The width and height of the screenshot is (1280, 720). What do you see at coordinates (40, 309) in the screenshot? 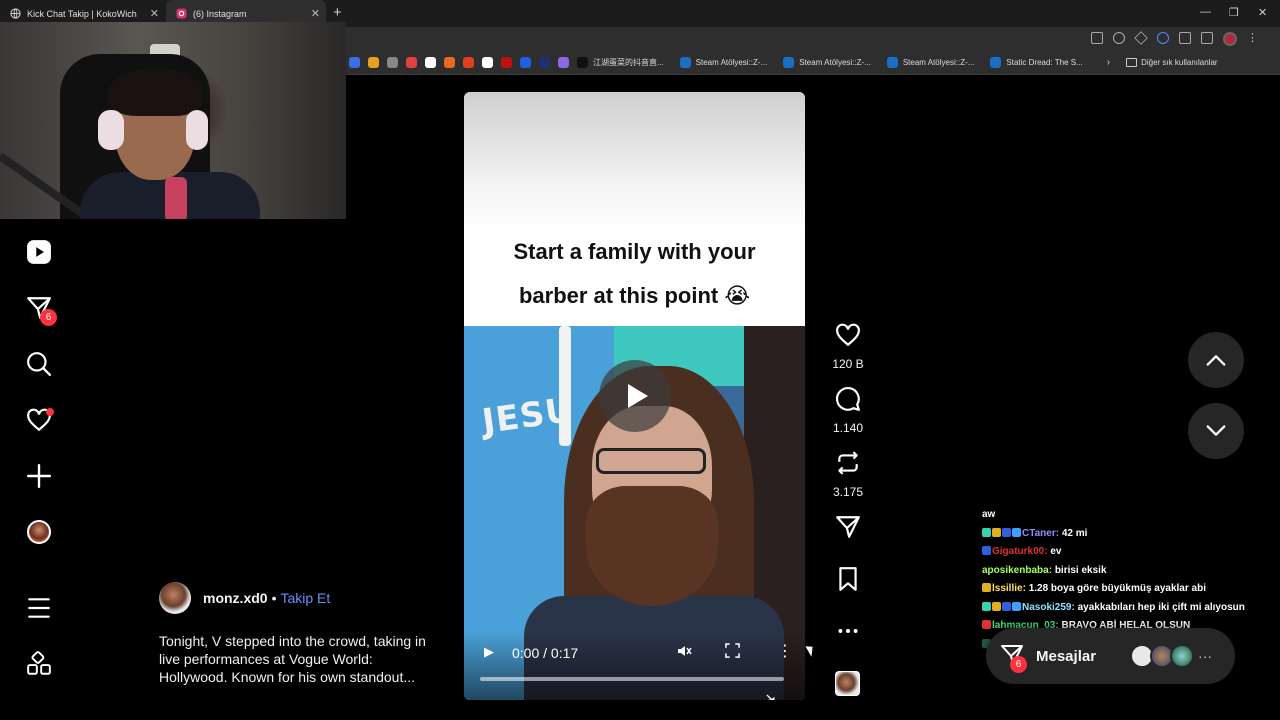
I see `sidebar-item-messages: 6` at bounding box center [40, 309].